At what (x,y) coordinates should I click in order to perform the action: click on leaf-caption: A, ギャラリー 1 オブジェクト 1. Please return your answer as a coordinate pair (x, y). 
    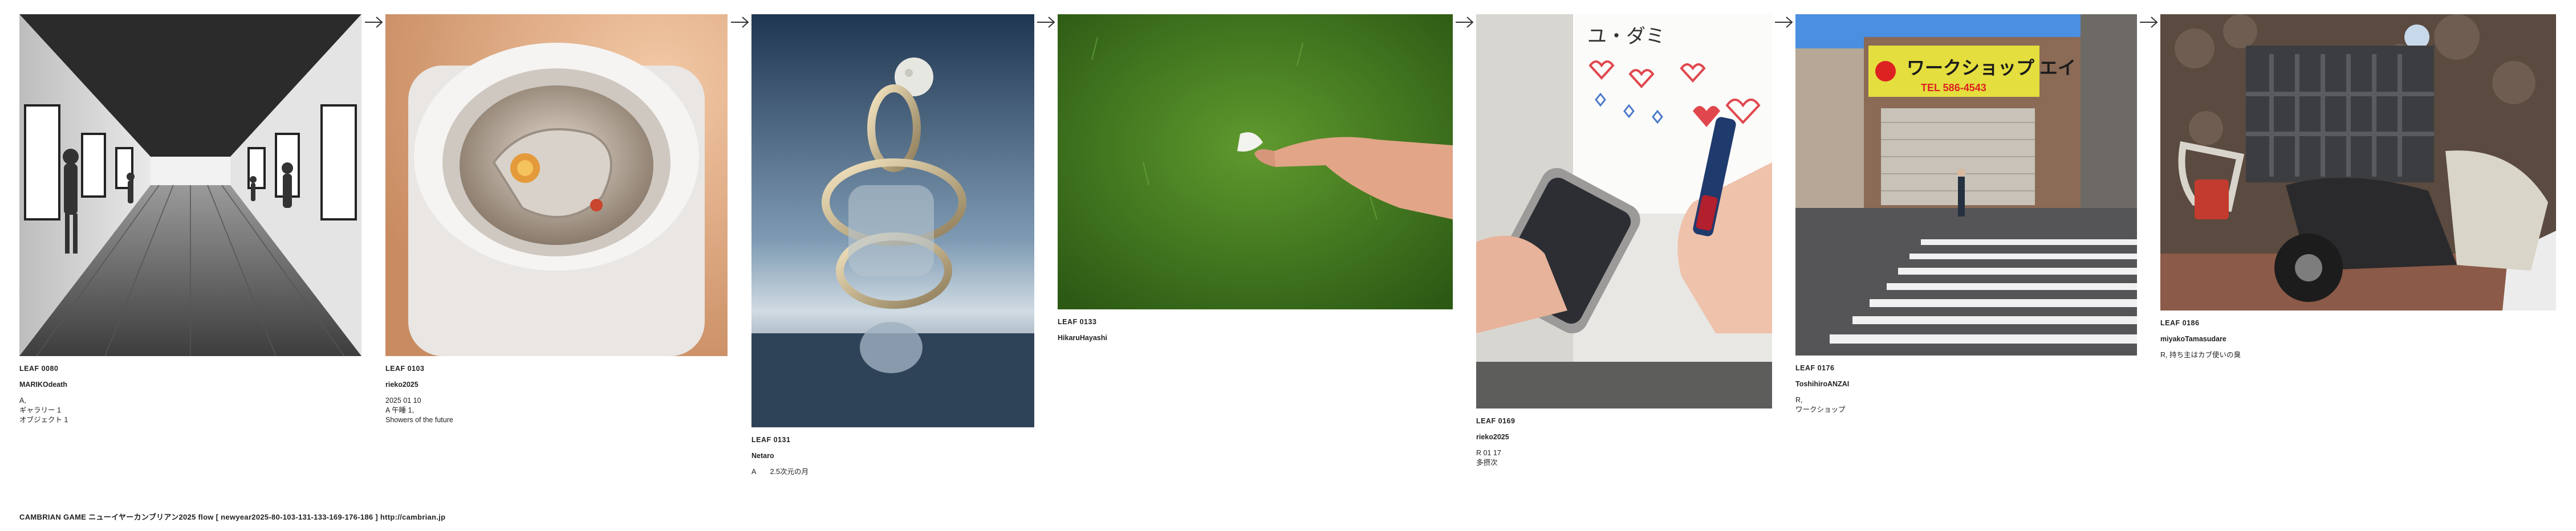
    Looking at the image, I should click on (43, 411).